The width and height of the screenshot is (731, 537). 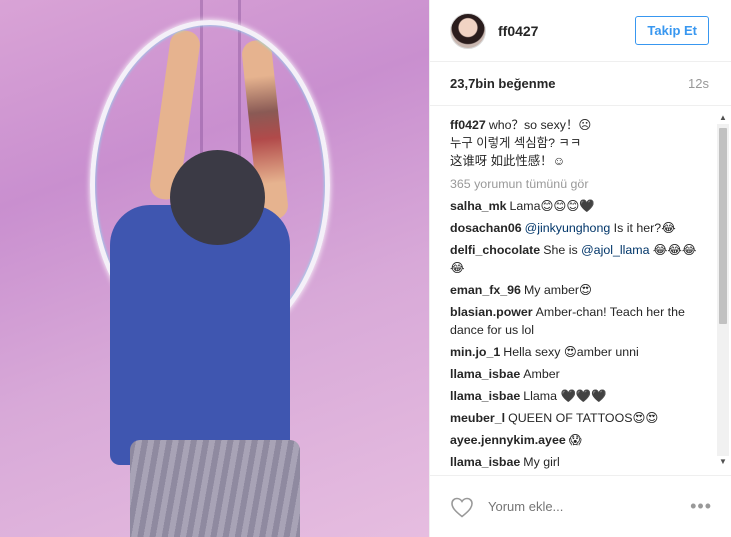 What do you see at coordinates (462, 507) in the screenshot?
I see `heart-icon` at bounding box center [462, 507].